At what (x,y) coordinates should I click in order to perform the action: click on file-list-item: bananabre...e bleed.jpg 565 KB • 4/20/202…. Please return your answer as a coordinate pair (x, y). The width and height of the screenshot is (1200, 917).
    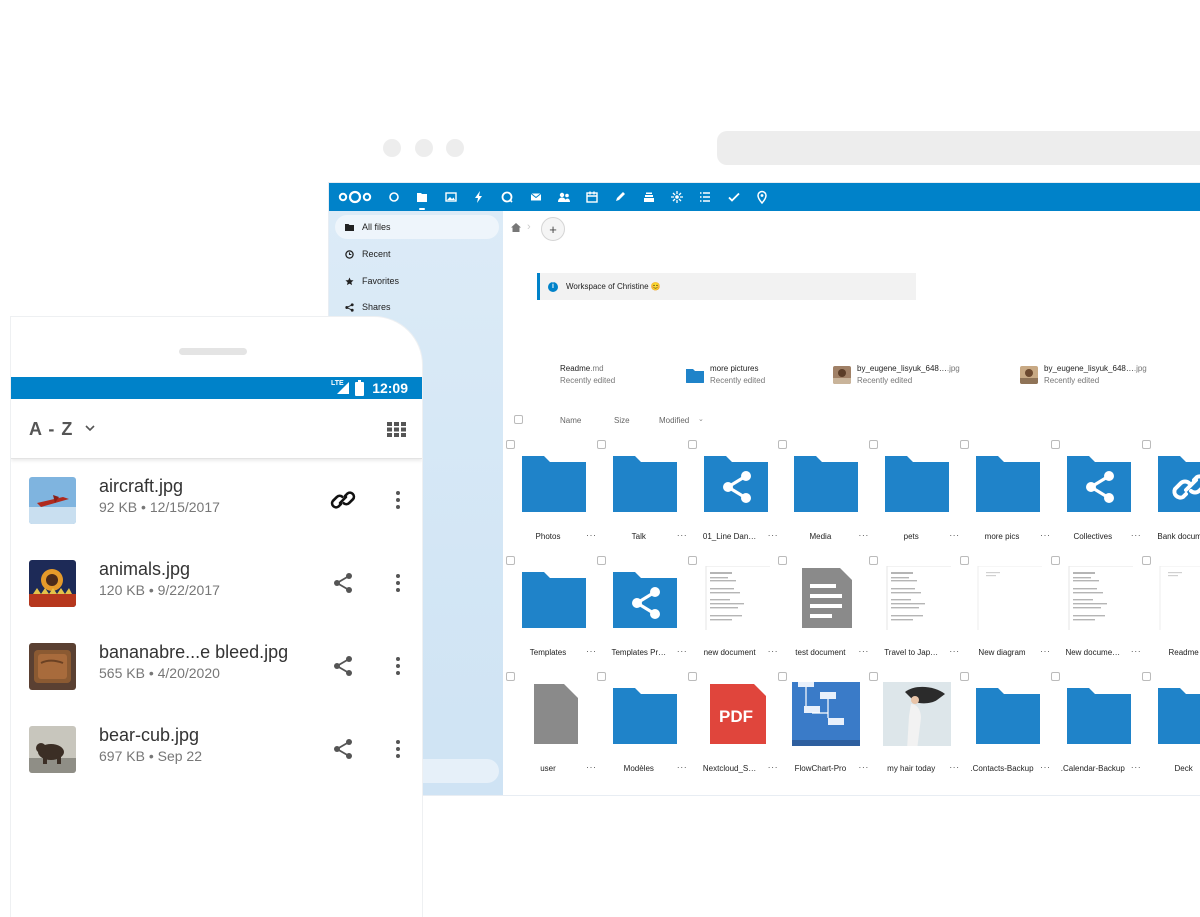
    Looking at the image, I should click on (216, 666).